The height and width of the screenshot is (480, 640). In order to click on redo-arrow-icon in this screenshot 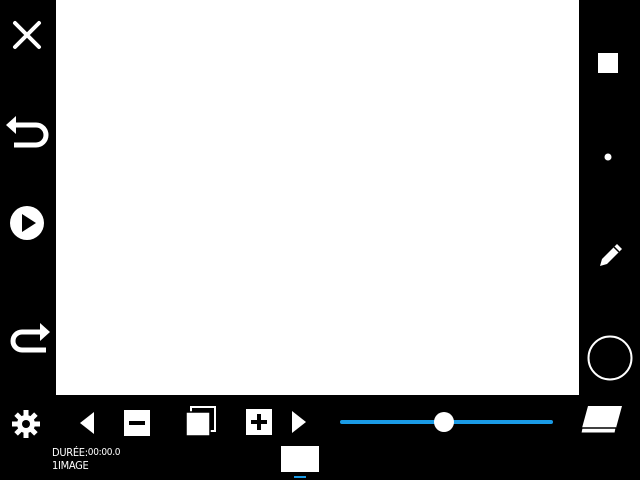, I will do `click(30, 338)`.